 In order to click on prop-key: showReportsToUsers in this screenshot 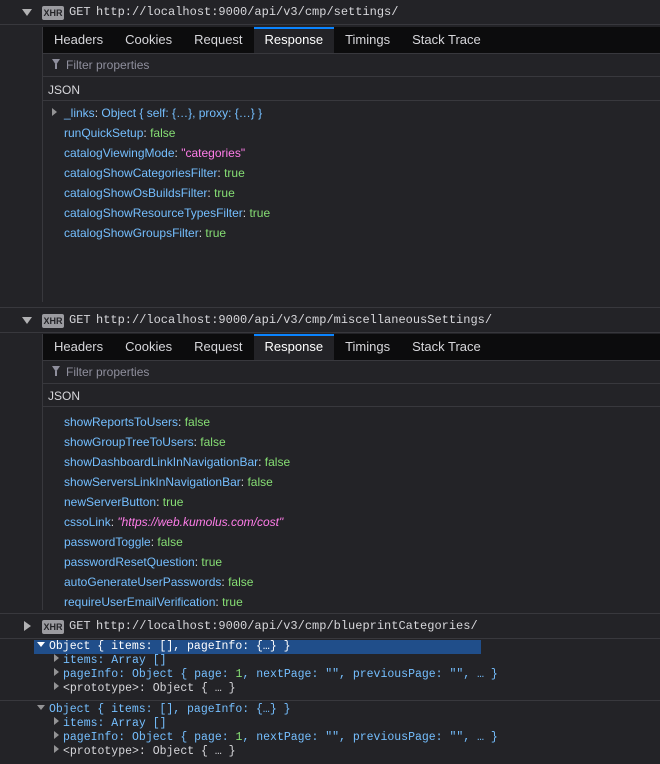, I will do `click(121, 422)`.